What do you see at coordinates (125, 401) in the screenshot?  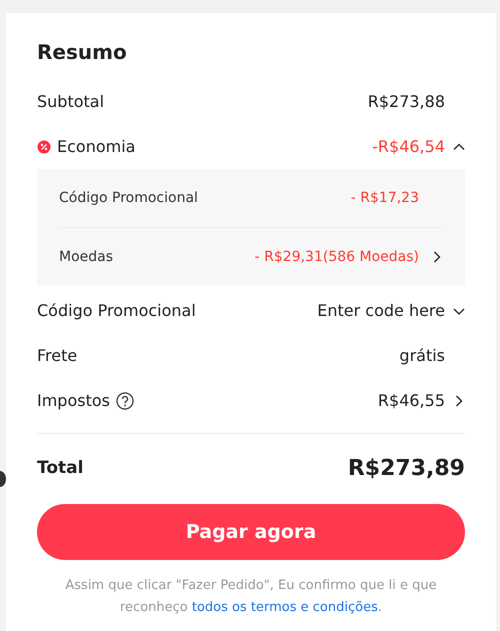 I see `help-icon` at bounding box center [125, 401].